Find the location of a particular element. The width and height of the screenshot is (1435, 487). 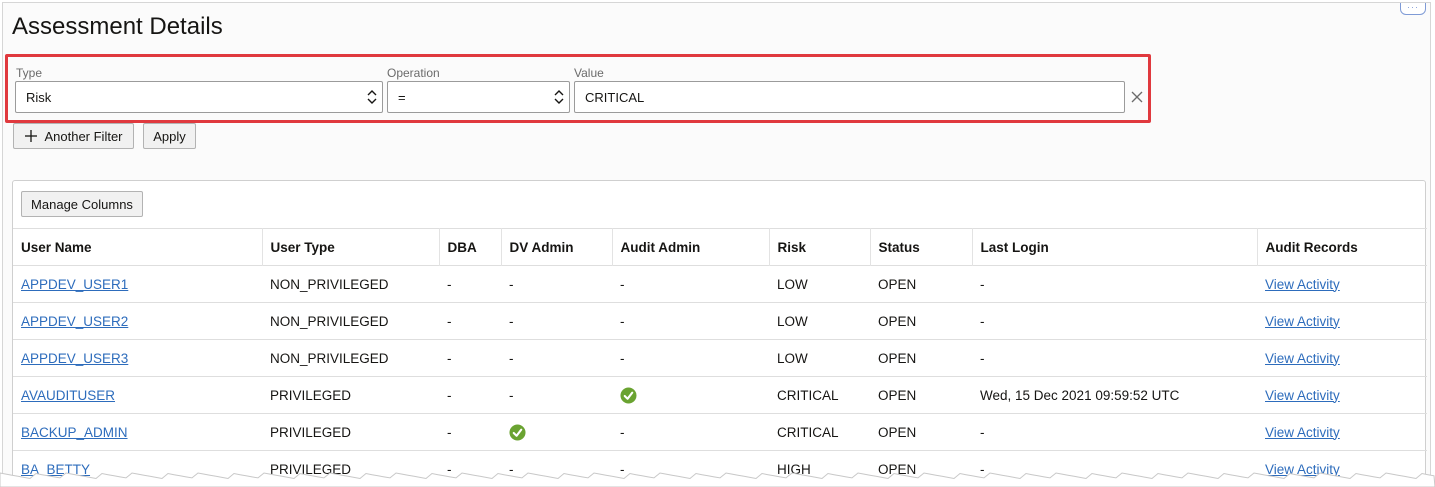

manage-columns-button: Manage Columns is located at coordinates (82, 204).